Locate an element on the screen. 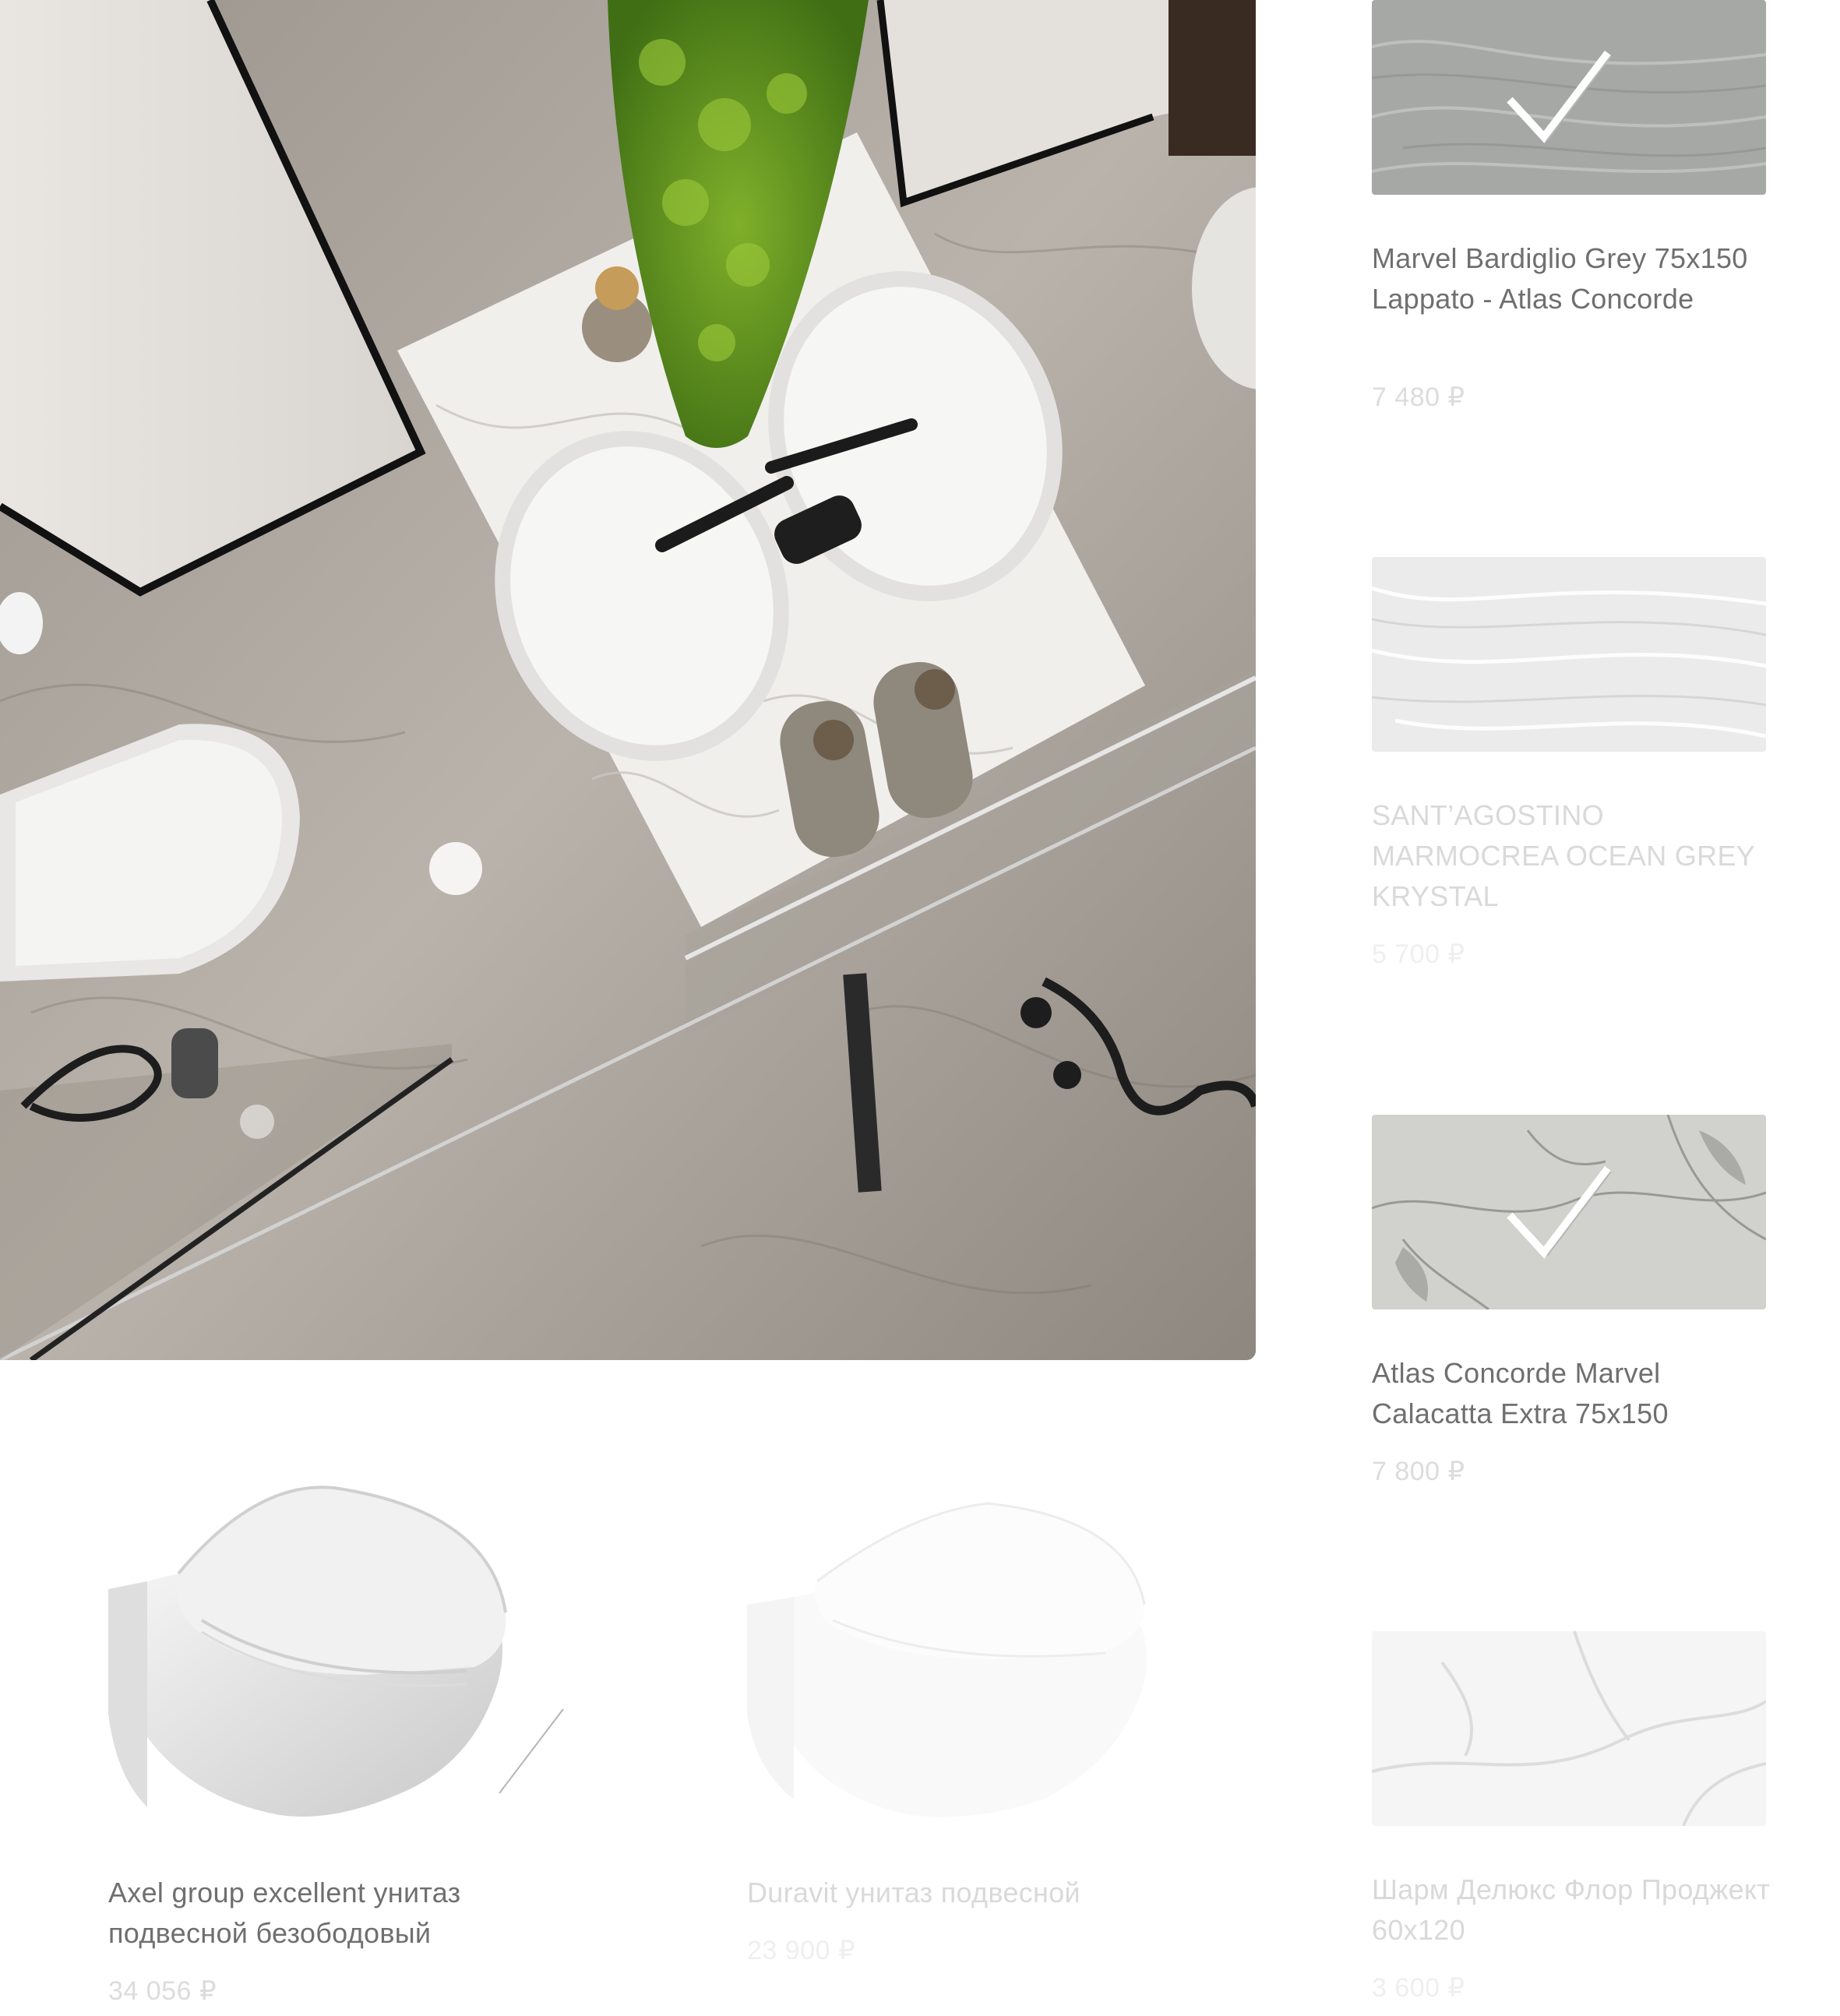  tile-price: 5 700 ₽ is located at coordinates (1418, 954).